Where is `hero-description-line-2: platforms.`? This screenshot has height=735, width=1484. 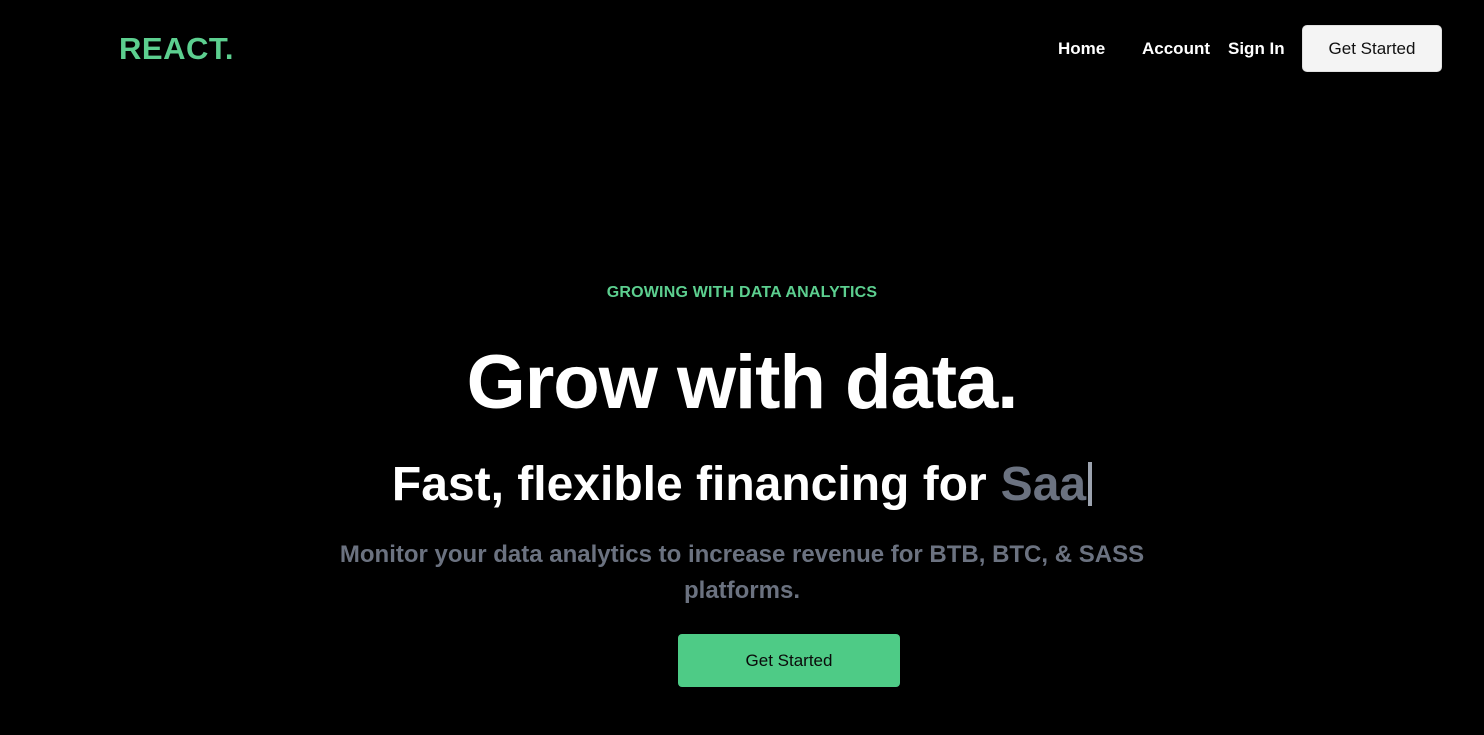
hero-description-line-2: platforms. is located at coordinates (741, 590).